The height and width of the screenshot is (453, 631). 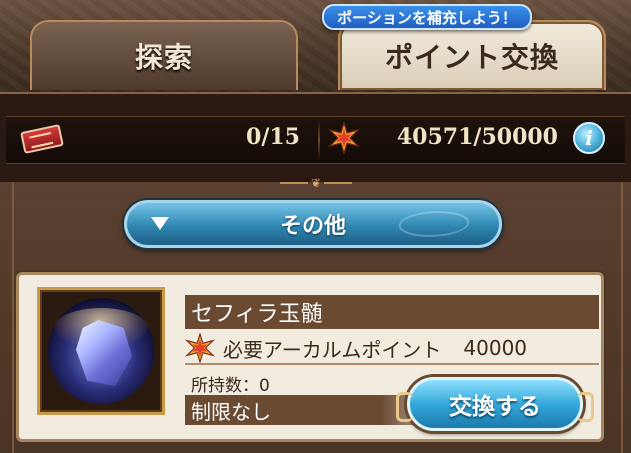 What do you see at coordinates (163, 57) in the screenshot?
I see `tab-explore-label: 探索` at bounding box center [163, 57].